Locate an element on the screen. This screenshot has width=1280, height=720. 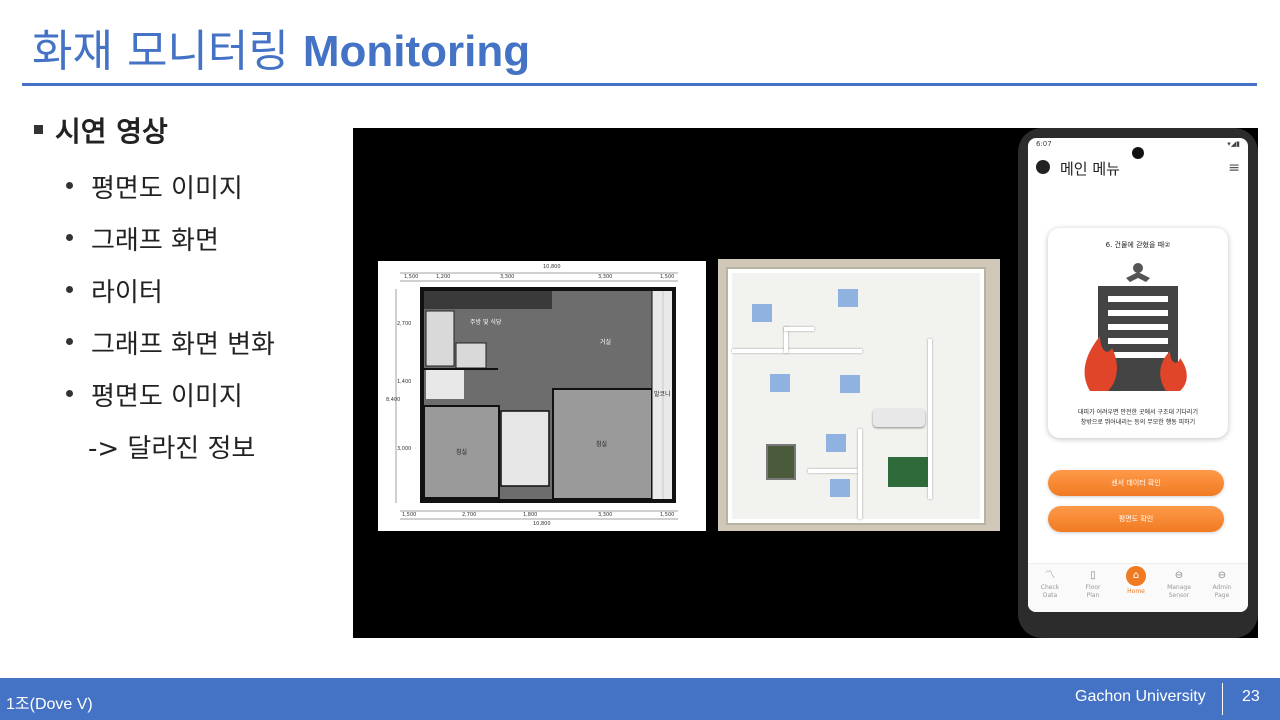
hamburger-menu-icon: ≡ is located at coordinates (1234, 168).